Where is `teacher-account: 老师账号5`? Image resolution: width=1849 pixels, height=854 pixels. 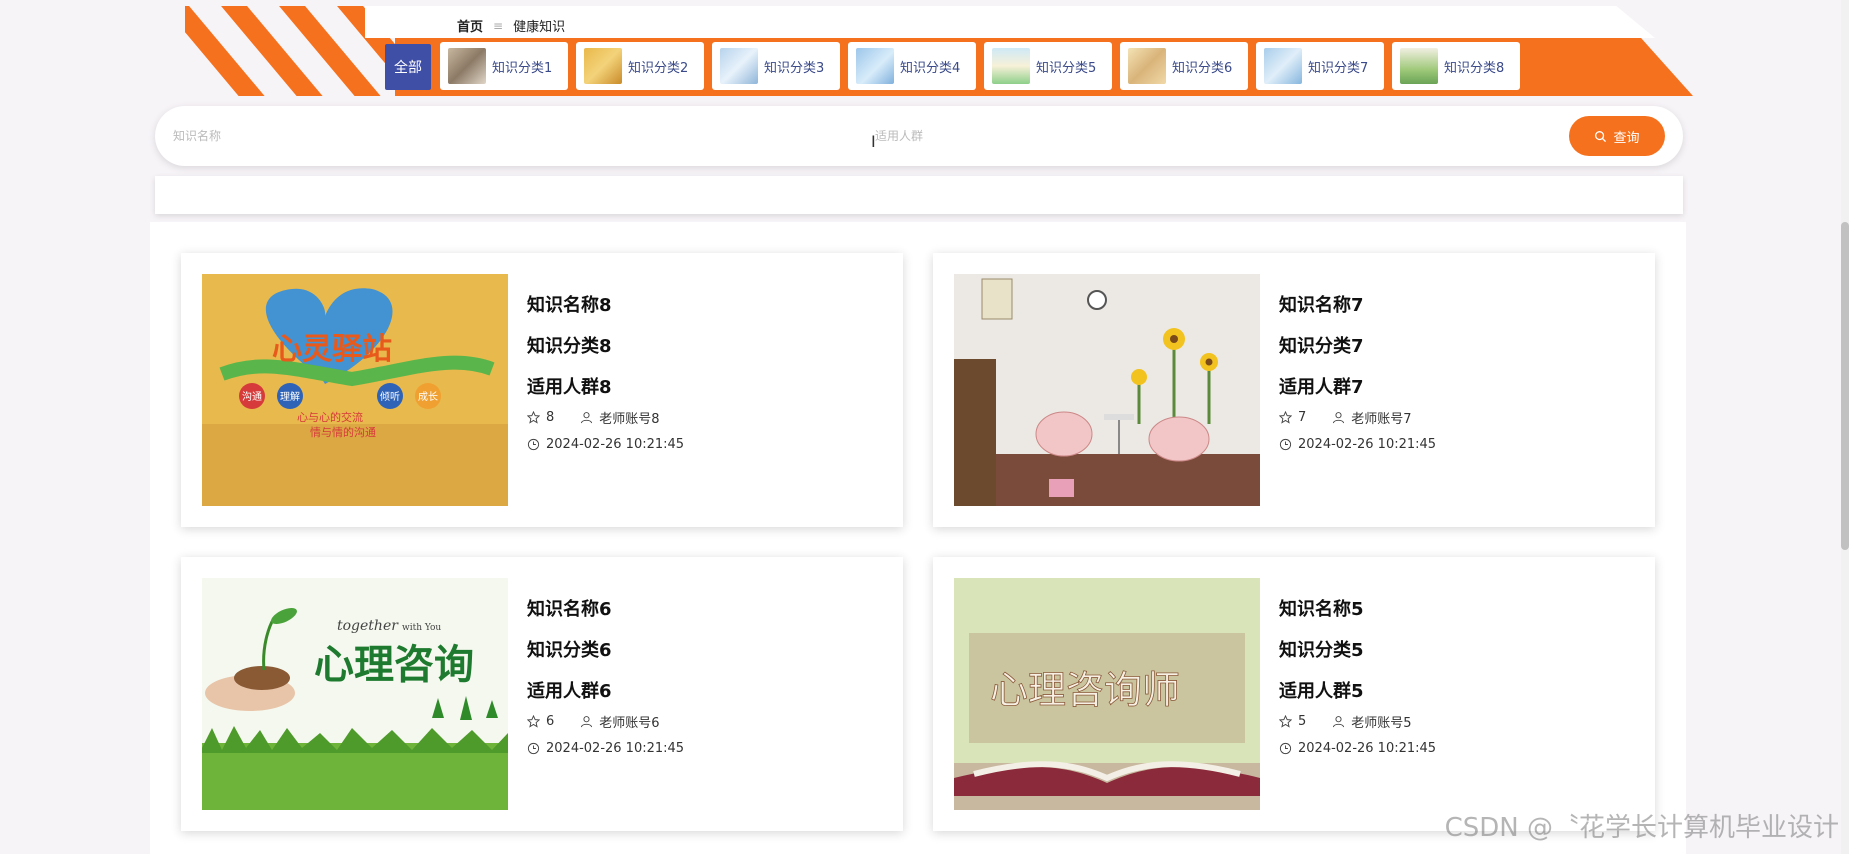
teacher-account: 老师账号5 is located at coordinates (1381, 723).